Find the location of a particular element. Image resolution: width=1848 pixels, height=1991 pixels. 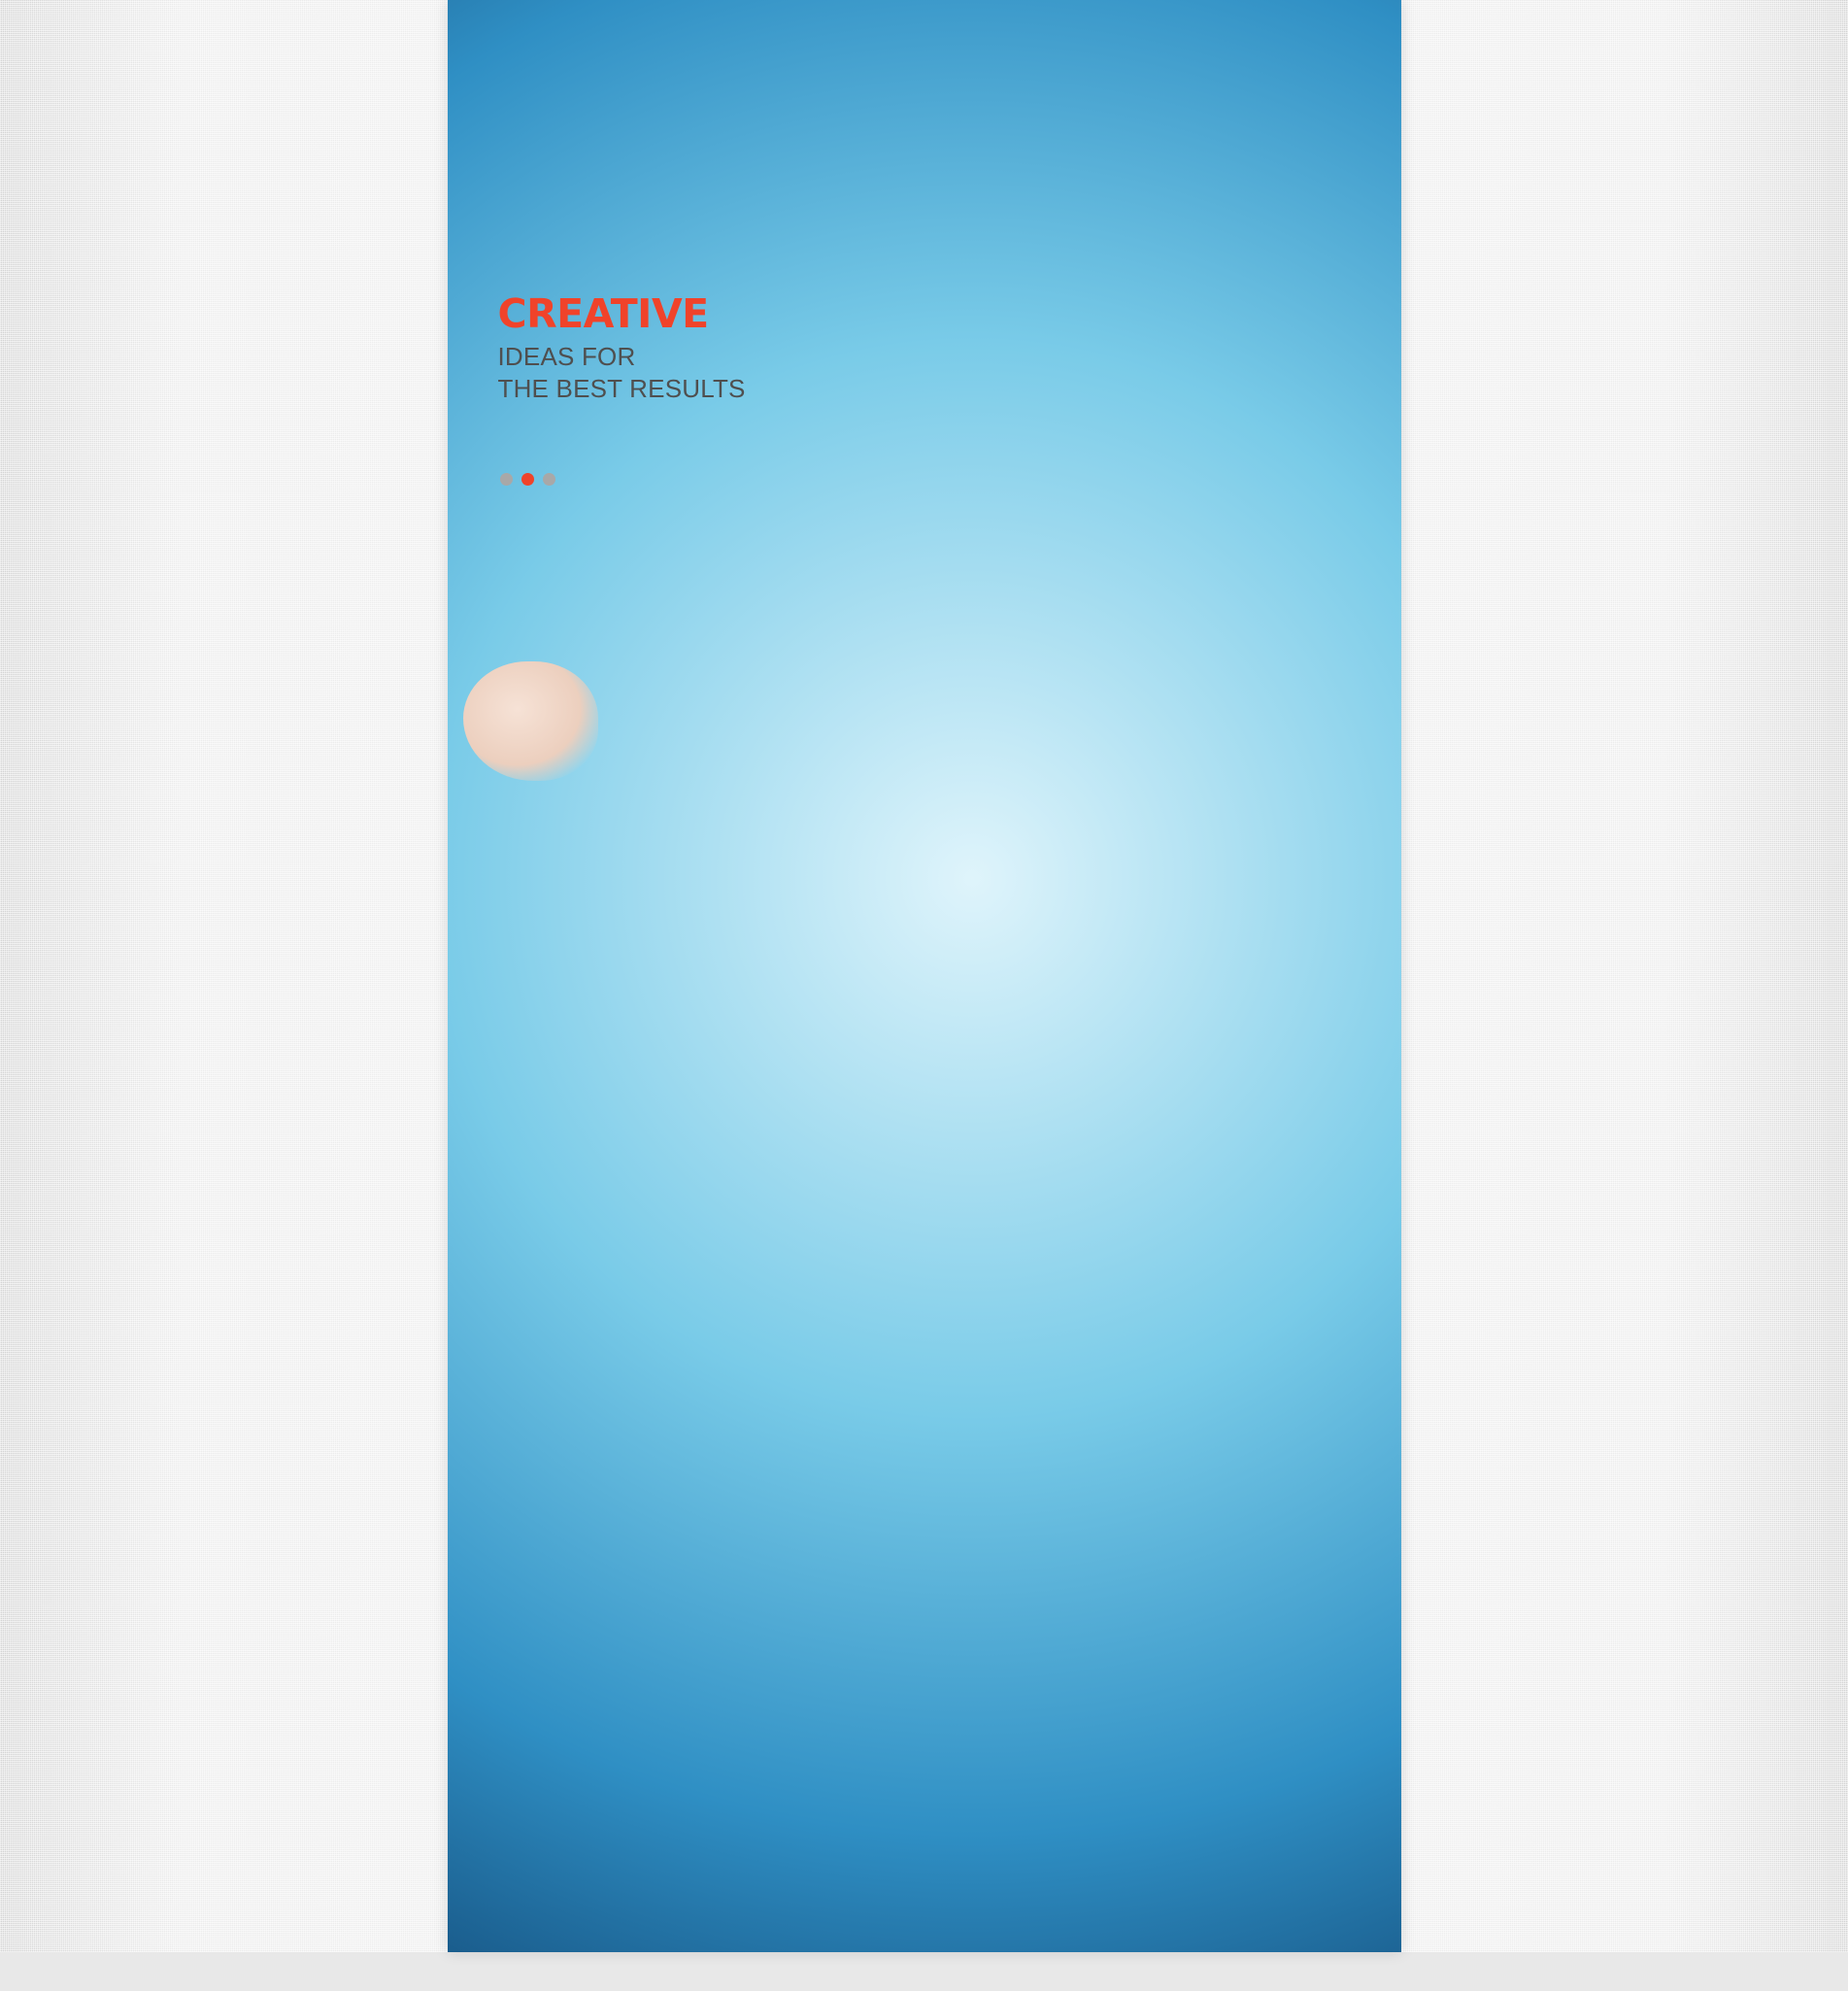

hero-line-3: THE BEST RESULTS is located at coordinates (621, 389).